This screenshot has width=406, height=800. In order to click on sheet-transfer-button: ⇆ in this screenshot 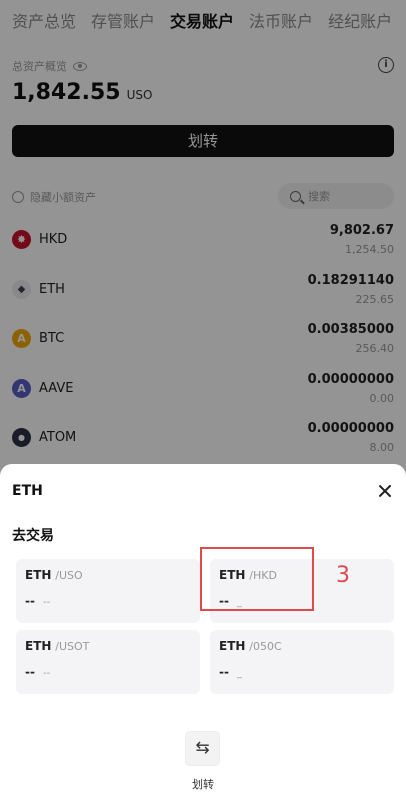, I will do `click(202, 748)`.